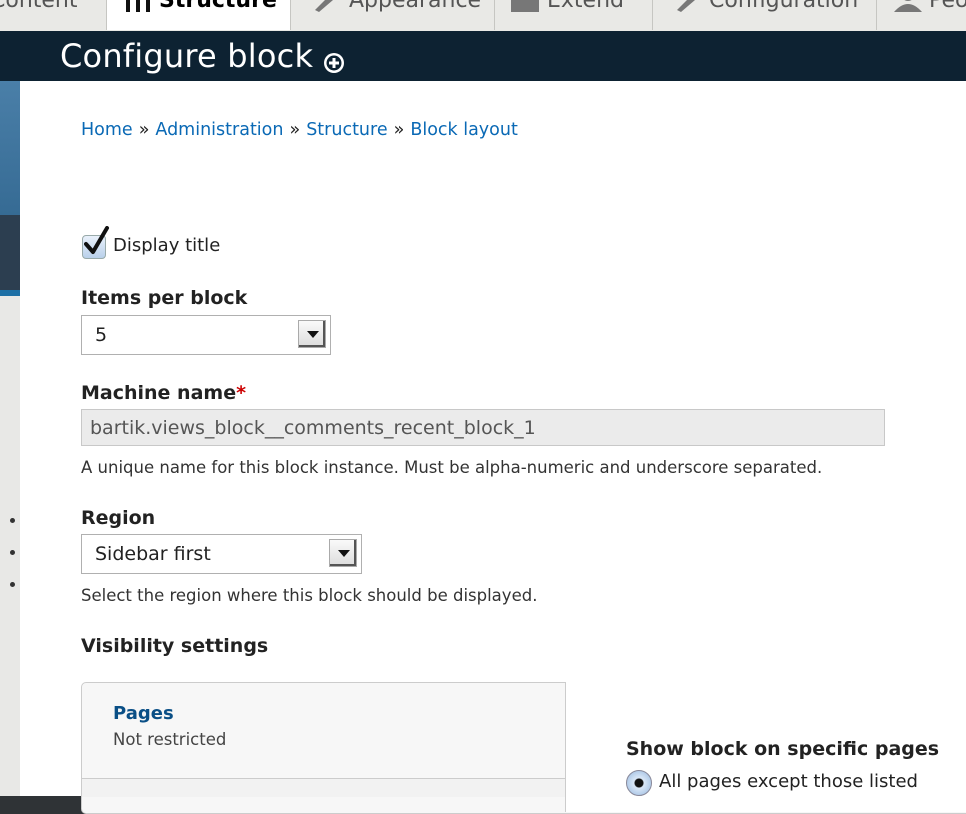  What do you see at coordinates (221, 554) in the screenshot?
I see `region-select: Sidebar first` at bounding box center [221, 554].